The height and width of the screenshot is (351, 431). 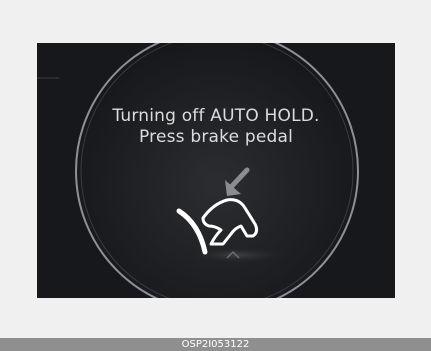 What do you see at coordinates (216, 137) in the screenshot?
I see `message-line-2: Press brake pedal` at bounding box center [216, 137].